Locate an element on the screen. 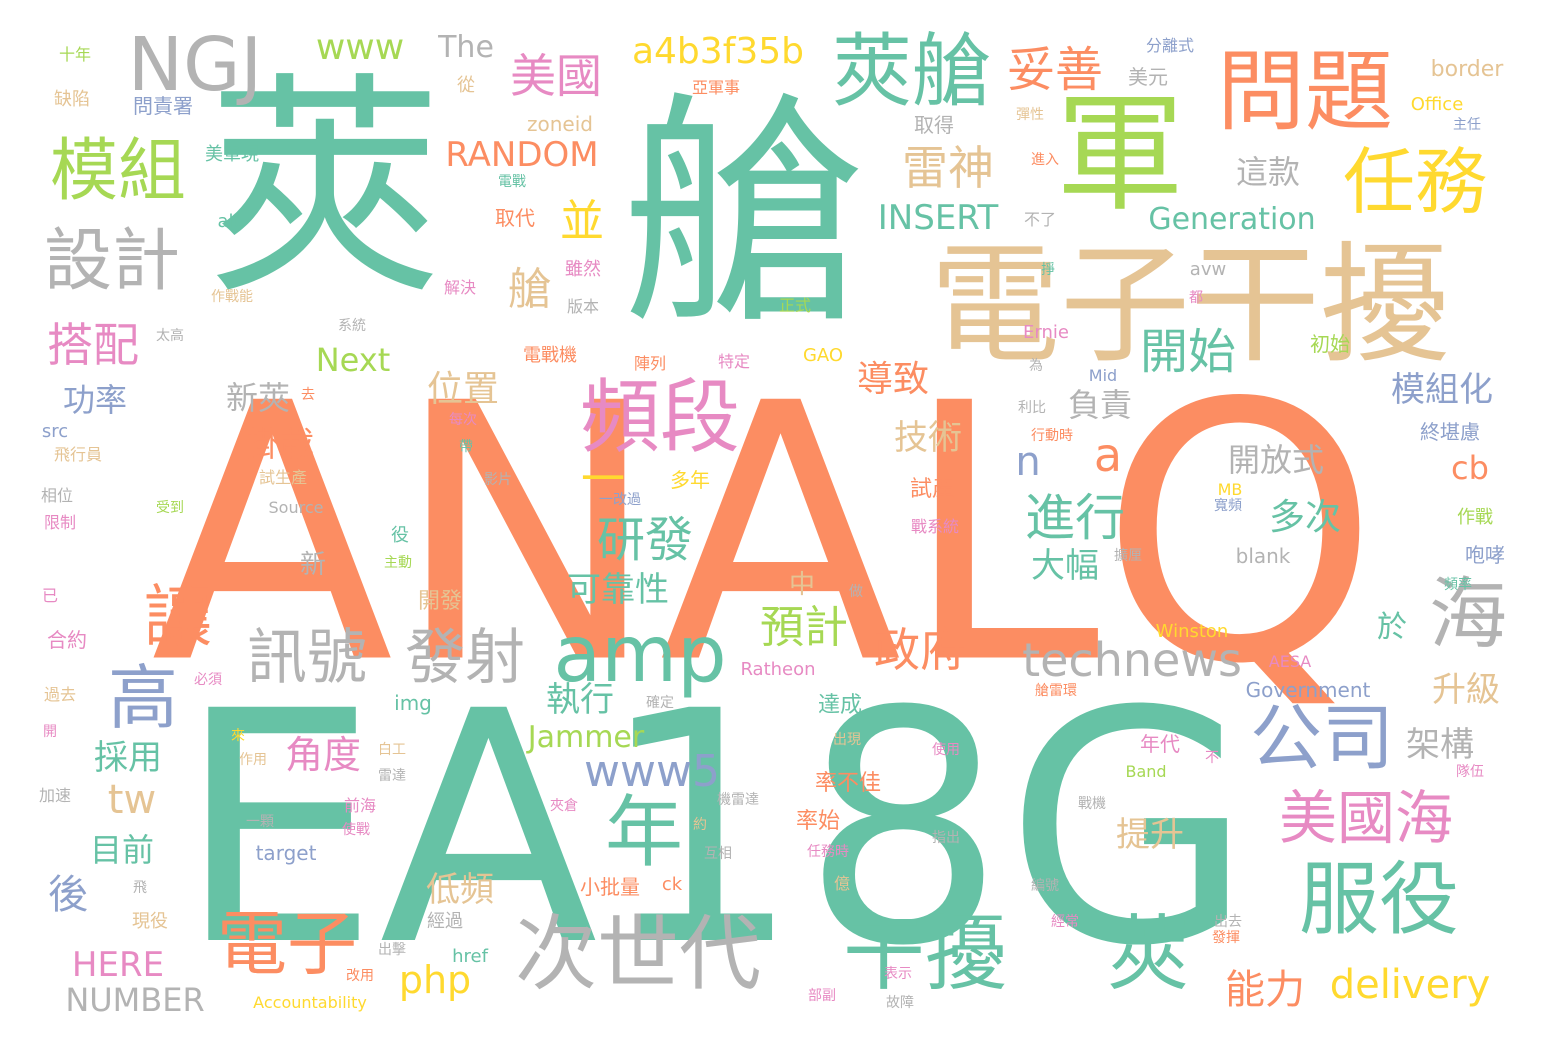 Image resolution: width=1548 pixels, height=1052 pixels. word-generation: Generation is located at coordinates (1232, 219).